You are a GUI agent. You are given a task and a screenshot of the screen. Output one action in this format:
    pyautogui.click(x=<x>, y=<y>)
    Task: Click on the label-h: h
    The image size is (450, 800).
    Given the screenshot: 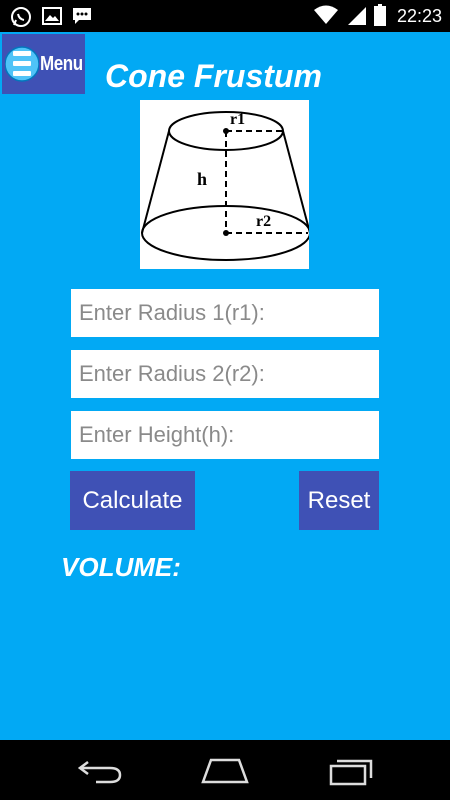 What is the action you would take?
    pyautogui.click(x=202, y=179)
    